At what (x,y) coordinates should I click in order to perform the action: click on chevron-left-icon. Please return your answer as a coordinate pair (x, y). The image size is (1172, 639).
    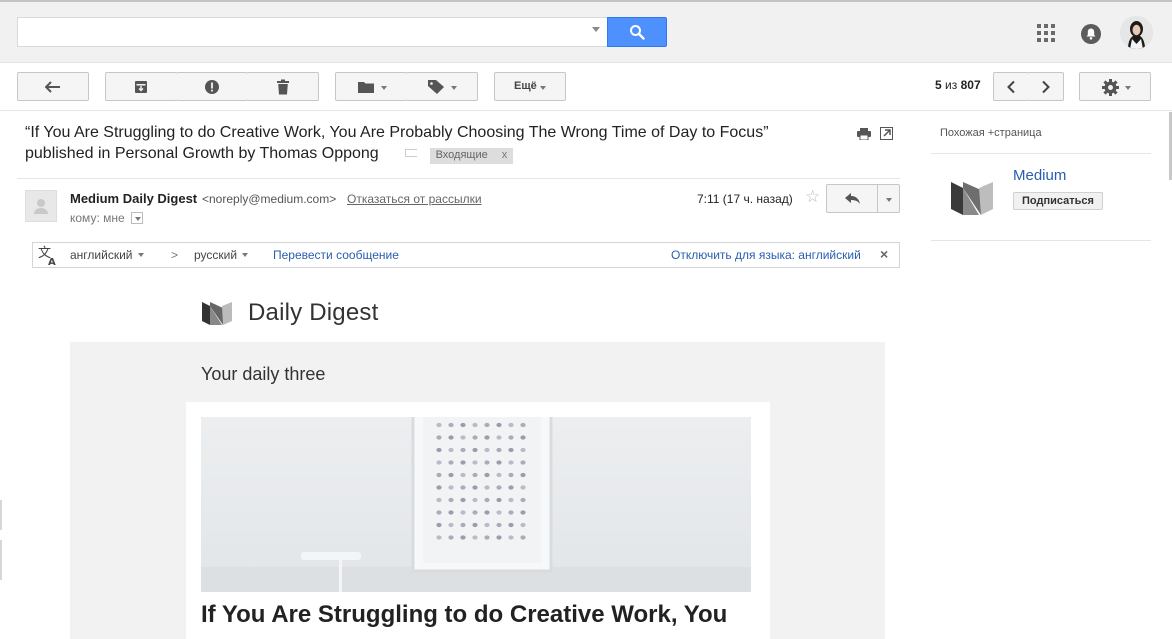
    Looking at the image, I should click on (1011, 86).